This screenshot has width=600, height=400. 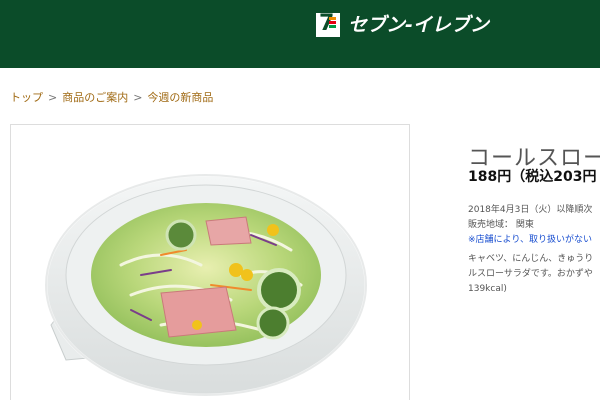 I want to click on description-line: 139kcal), so click(x=487, y=289).